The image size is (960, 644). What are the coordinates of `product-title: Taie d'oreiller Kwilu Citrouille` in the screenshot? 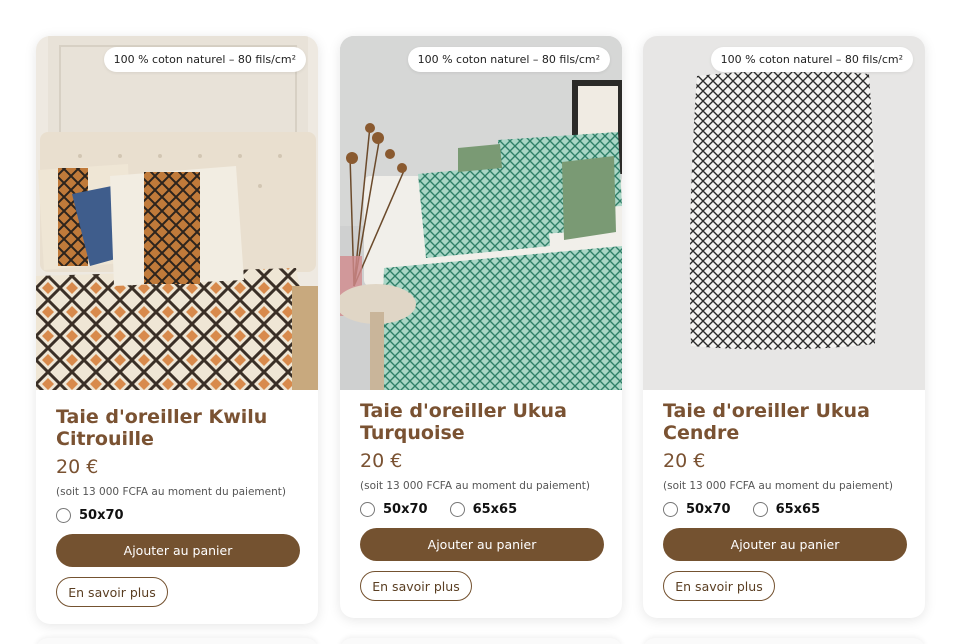 It's located at (177, 428).